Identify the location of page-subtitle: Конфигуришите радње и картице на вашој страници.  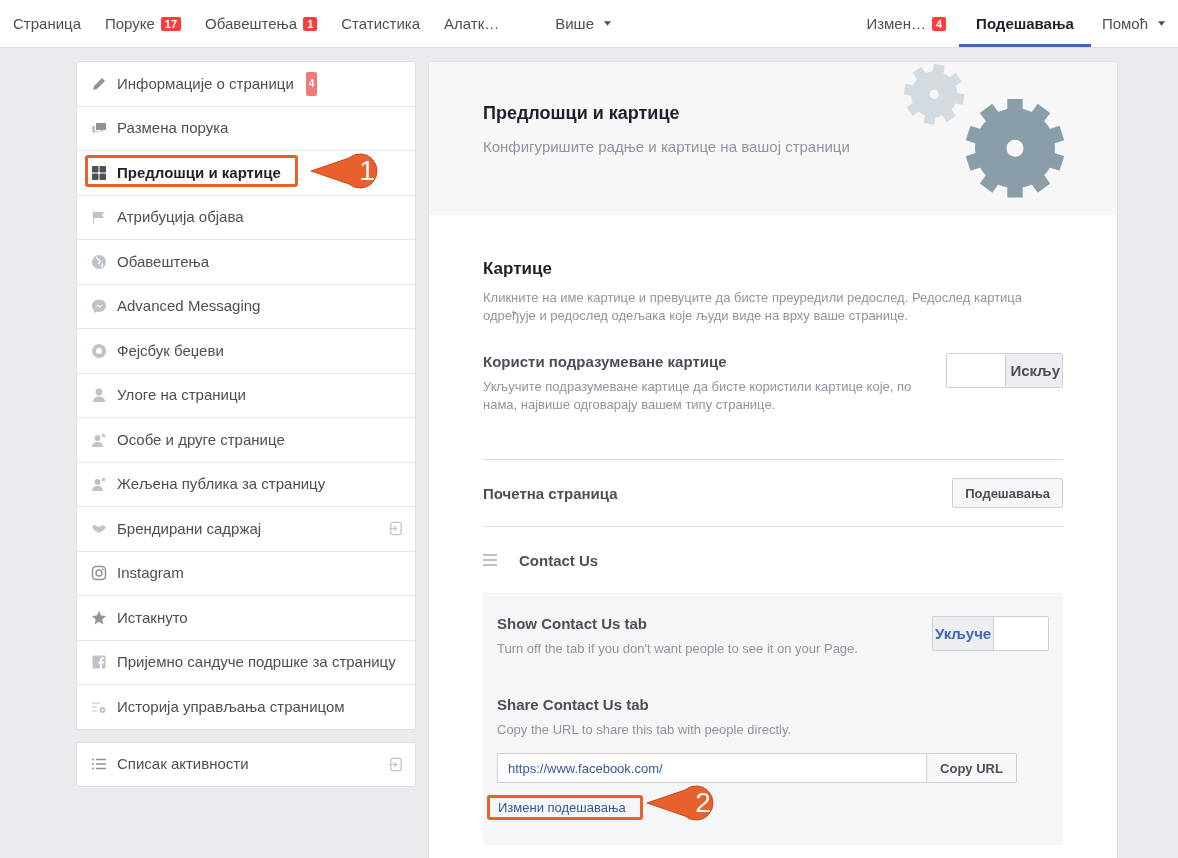
(666, 146).